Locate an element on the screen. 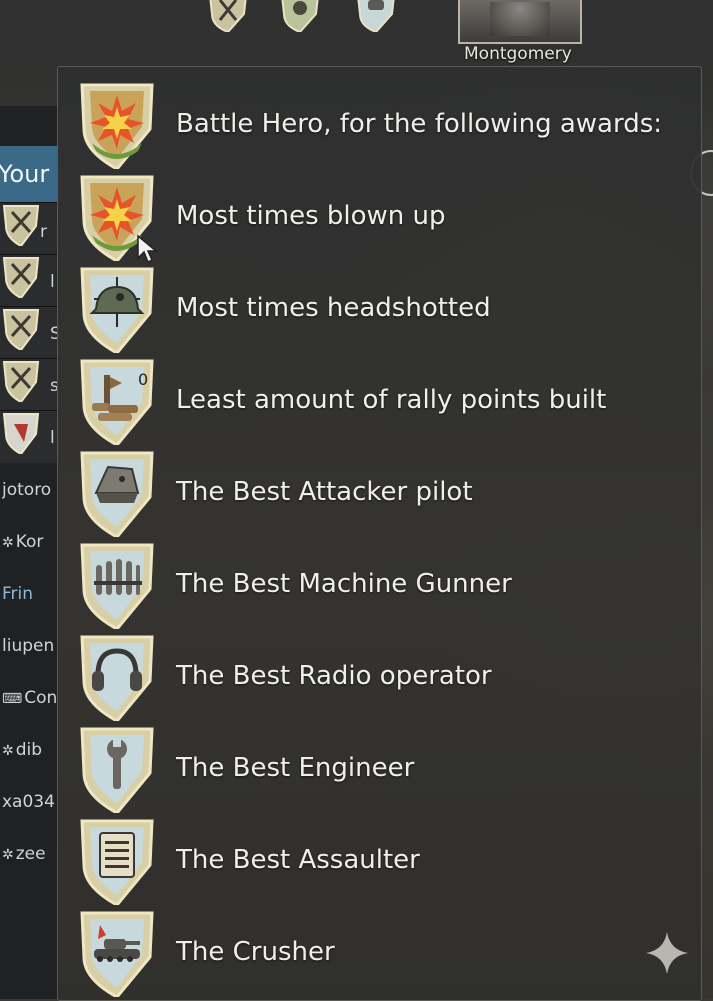 The height and width of the screenshot is (1001, 713). mouse-cursor-icon is located at coordinates (148, 249).